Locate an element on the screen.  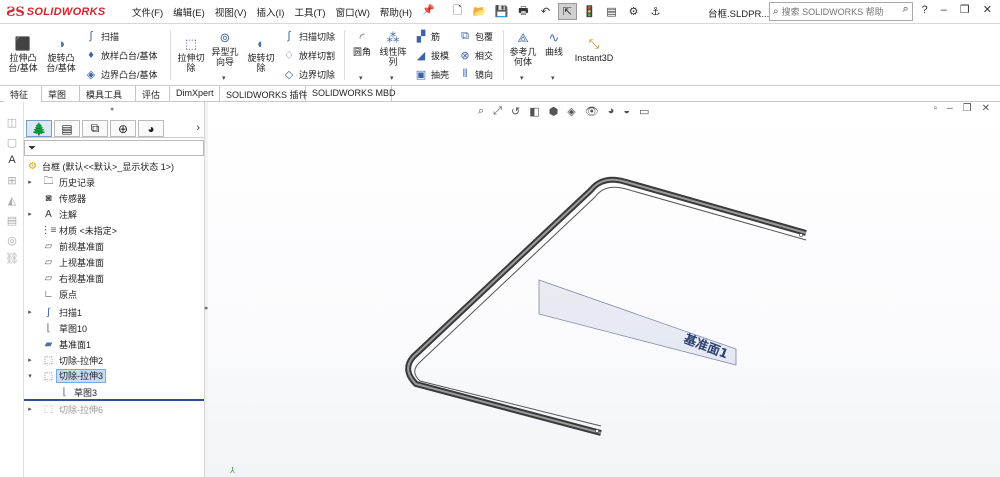
menu-help: 帮助(H) is located at coordinates (396, 12).